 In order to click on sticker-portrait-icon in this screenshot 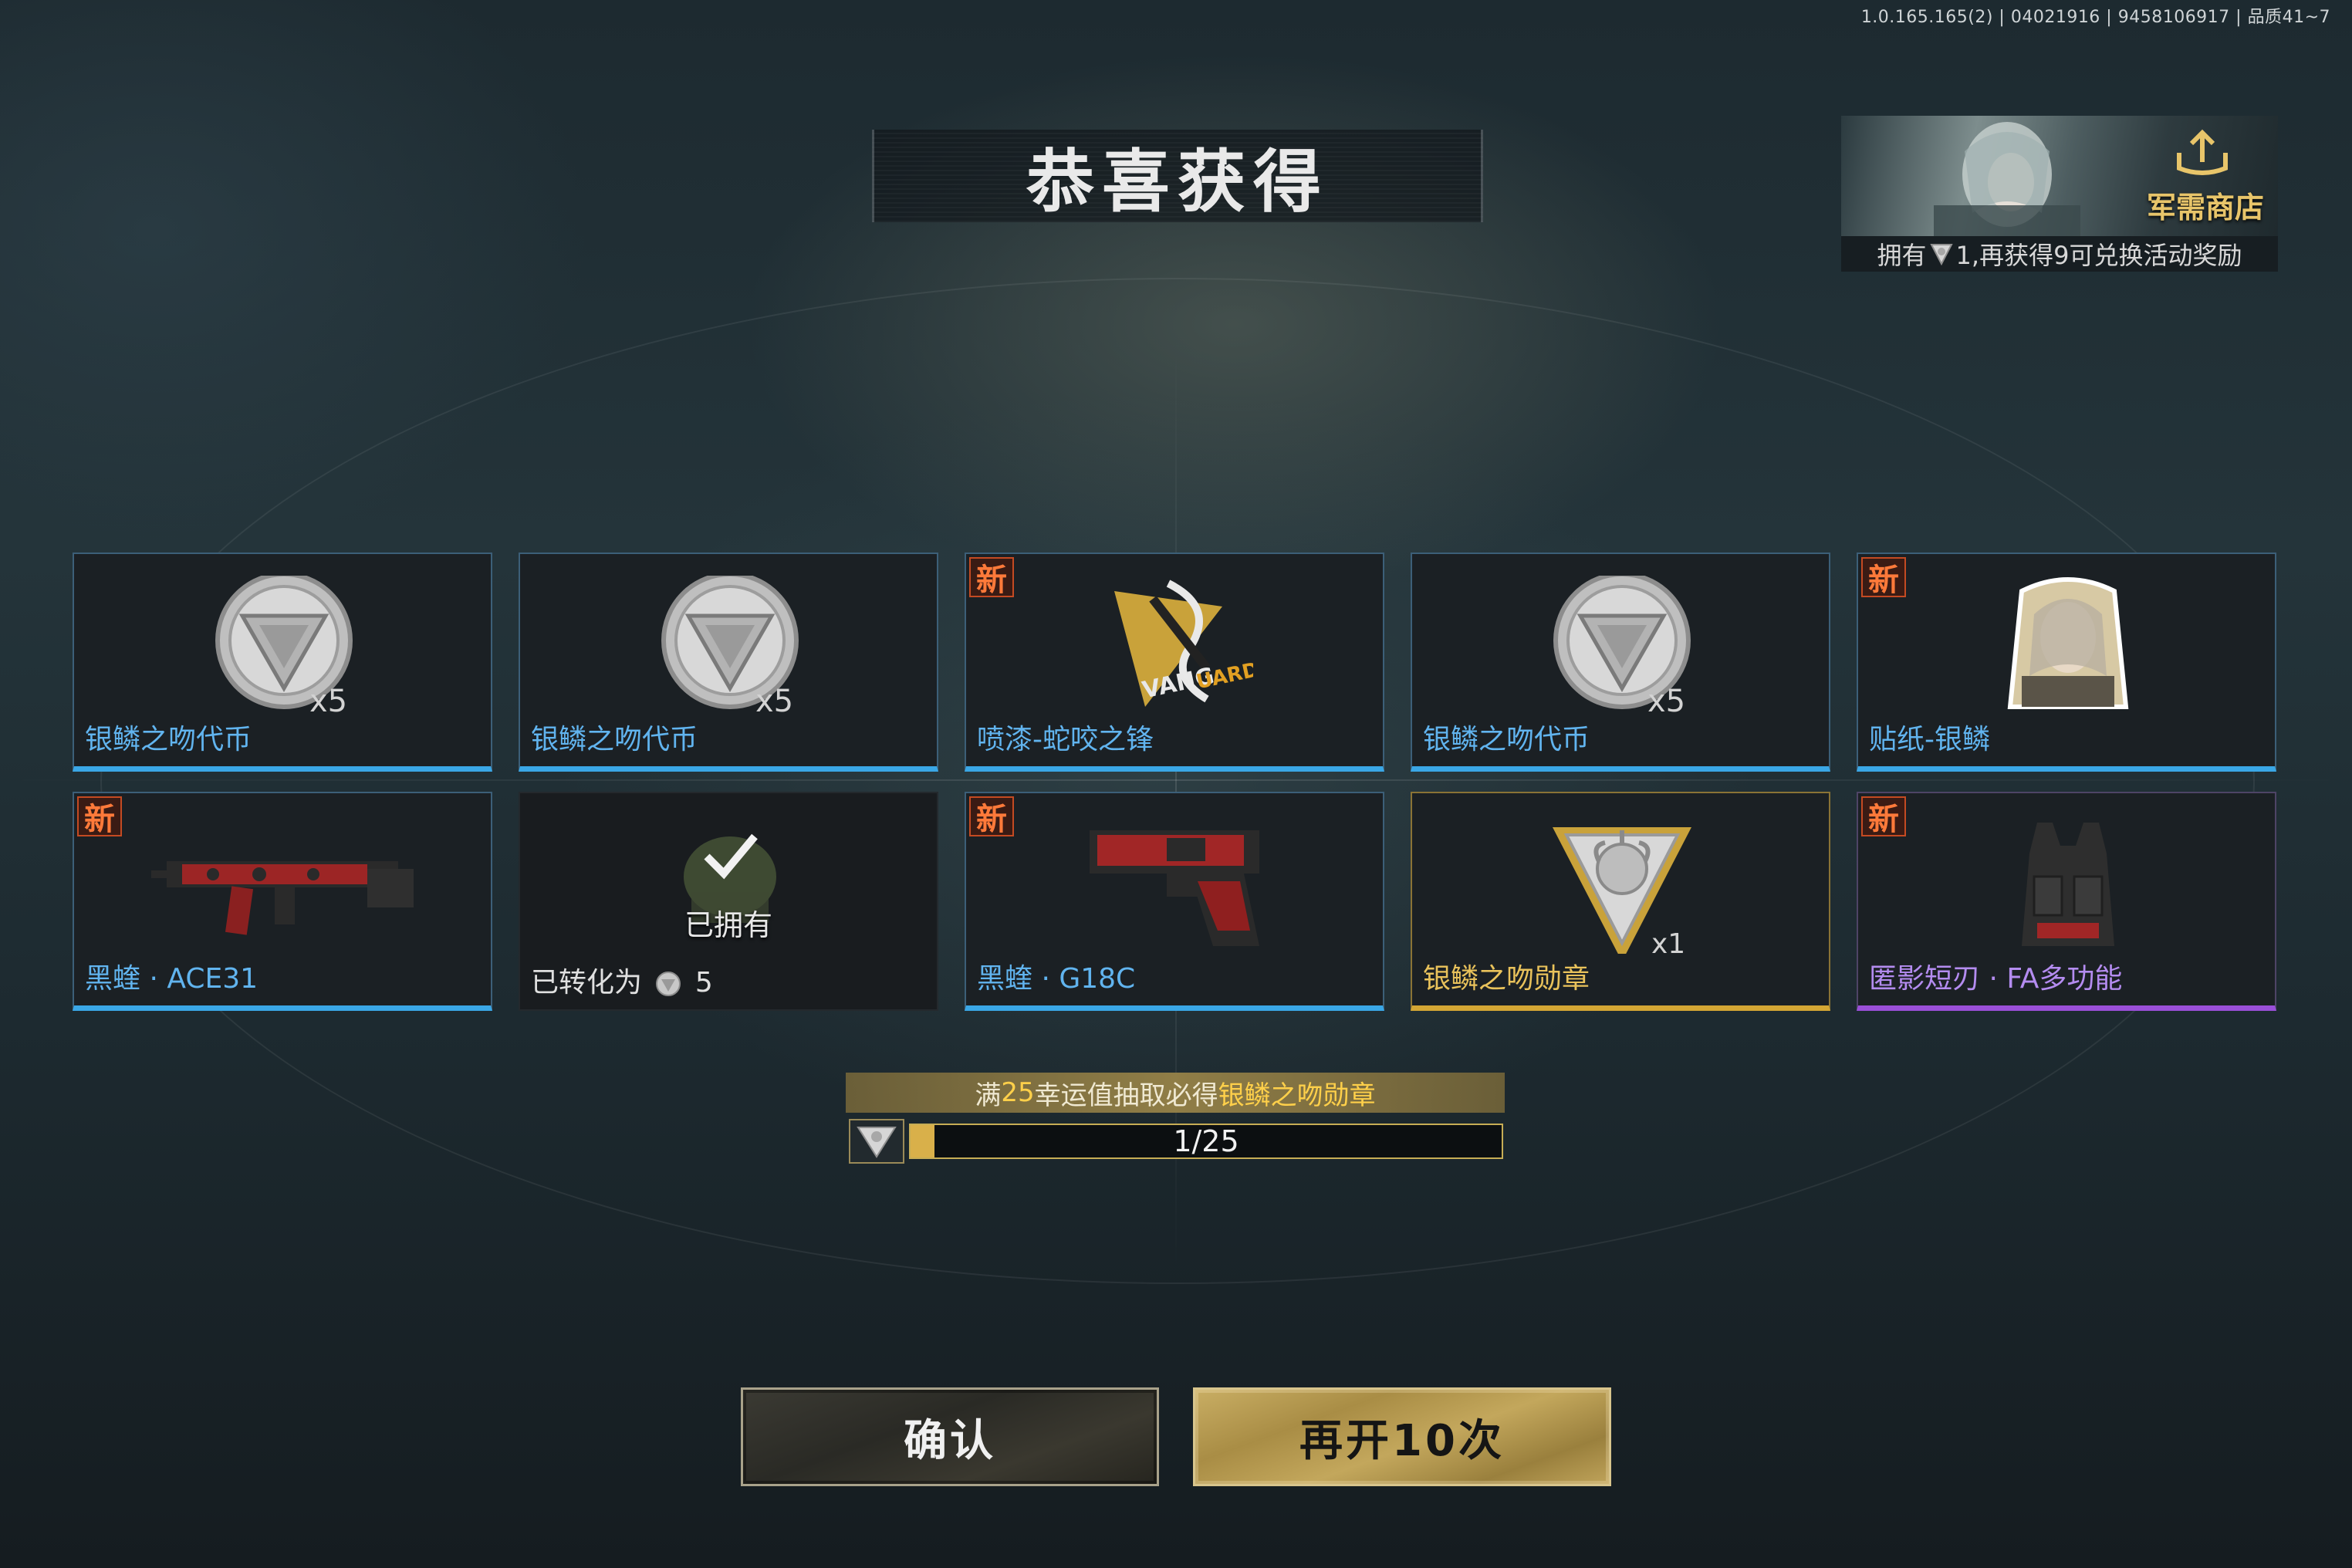, I will do `click(2068, 643)`.